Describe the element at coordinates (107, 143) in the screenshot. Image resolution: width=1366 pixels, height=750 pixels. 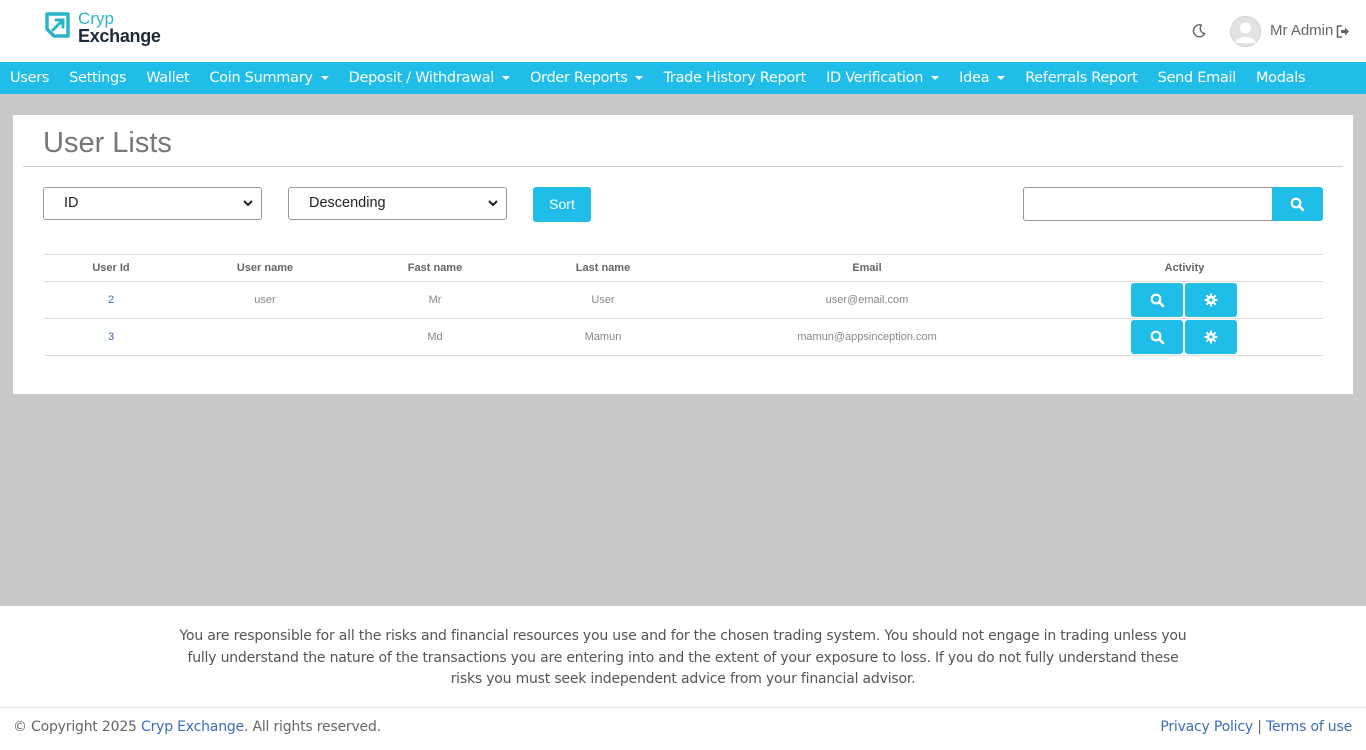
I see `page-title: User Lists` at that location.